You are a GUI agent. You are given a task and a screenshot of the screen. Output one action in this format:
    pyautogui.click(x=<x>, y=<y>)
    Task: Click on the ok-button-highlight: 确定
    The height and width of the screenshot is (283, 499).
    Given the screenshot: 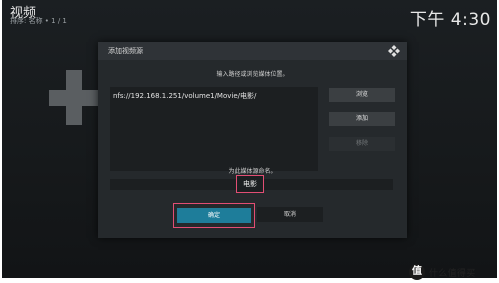 What is the action you would take?
    pyautogui.click(x=214, y=215)
    